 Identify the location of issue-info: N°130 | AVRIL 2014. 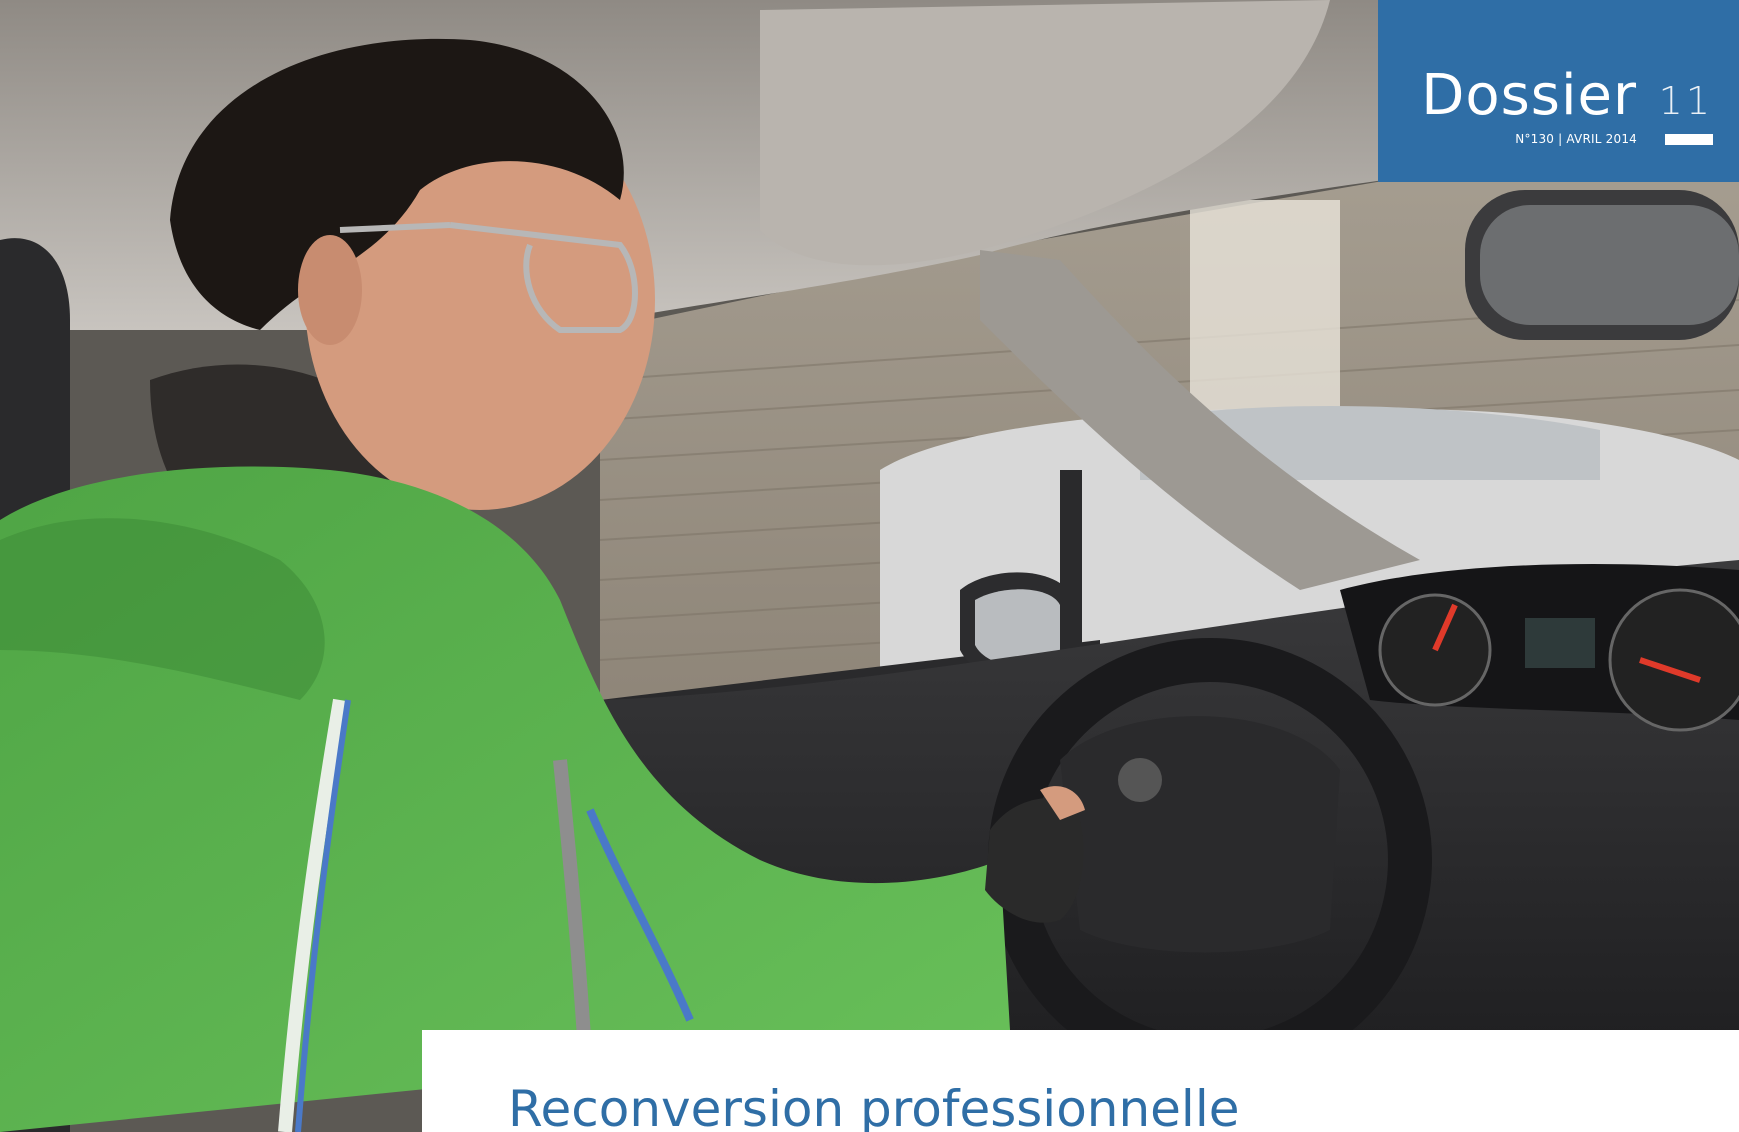
(1576, 139).